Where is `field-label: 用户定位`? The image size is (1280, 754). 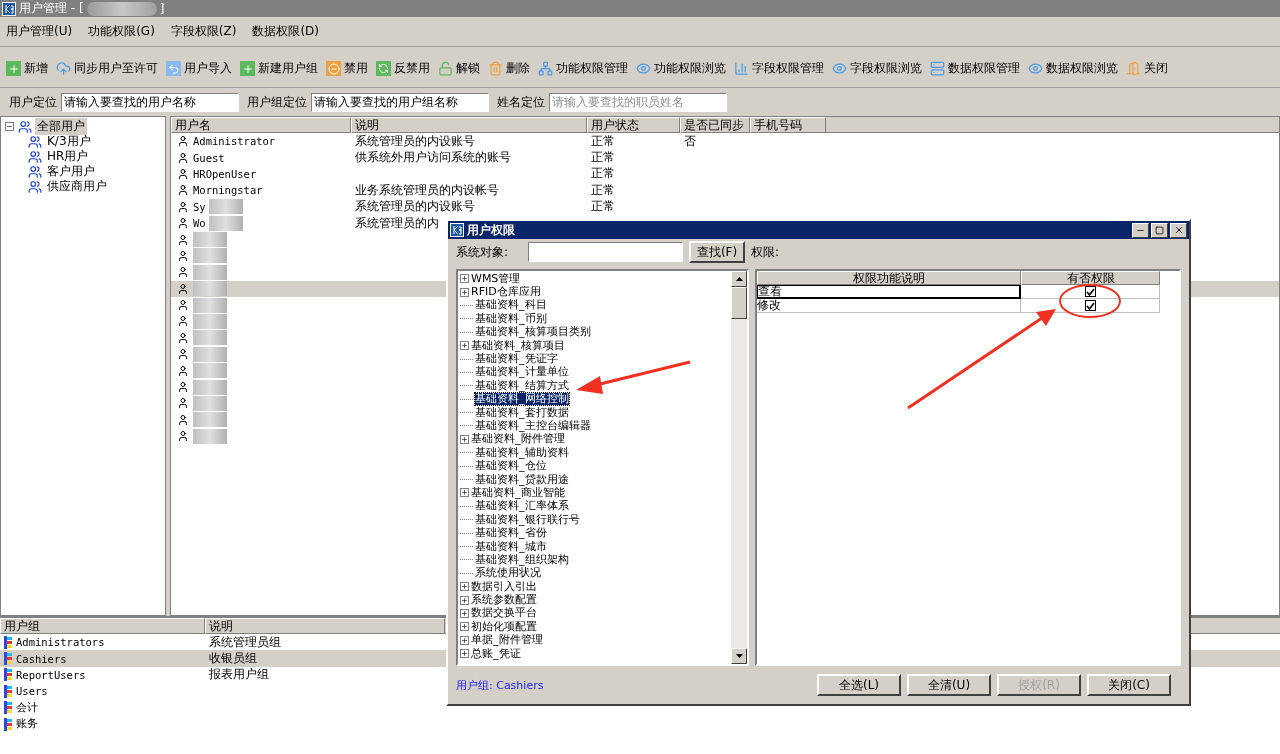
field-label: 用户定位 is located at coordinates (33, 102).